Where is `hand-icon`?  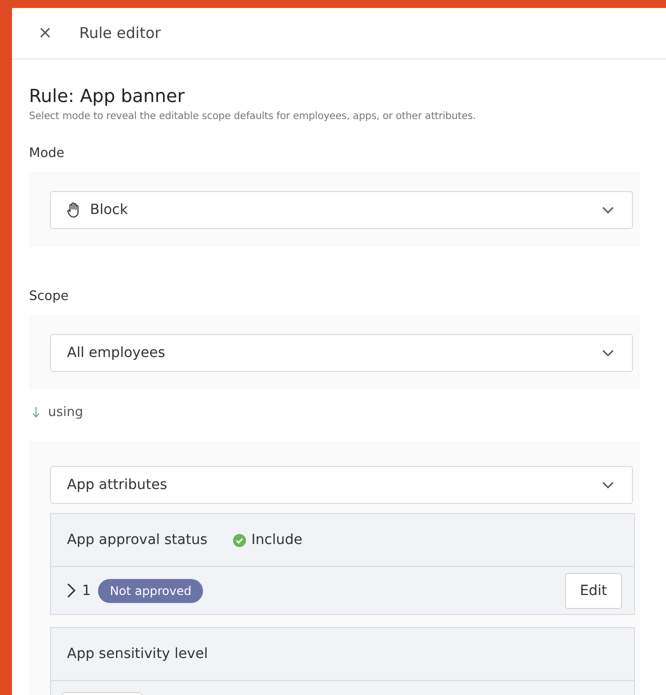
hand-icon is located at coordinates (74, 210).